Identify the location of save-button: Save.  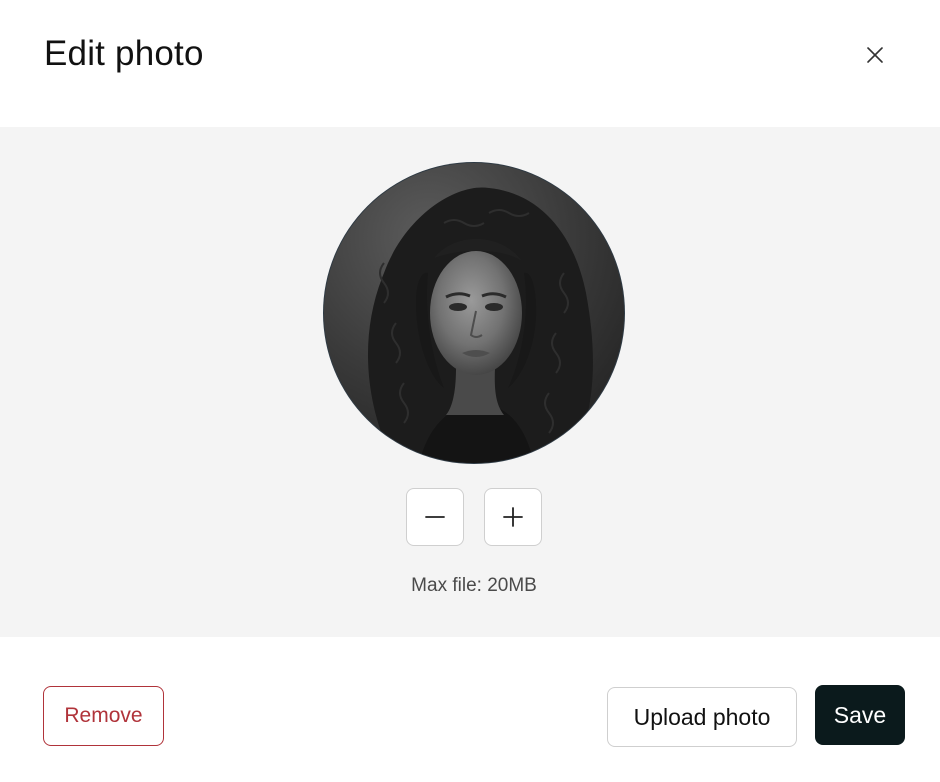
(860, 715).